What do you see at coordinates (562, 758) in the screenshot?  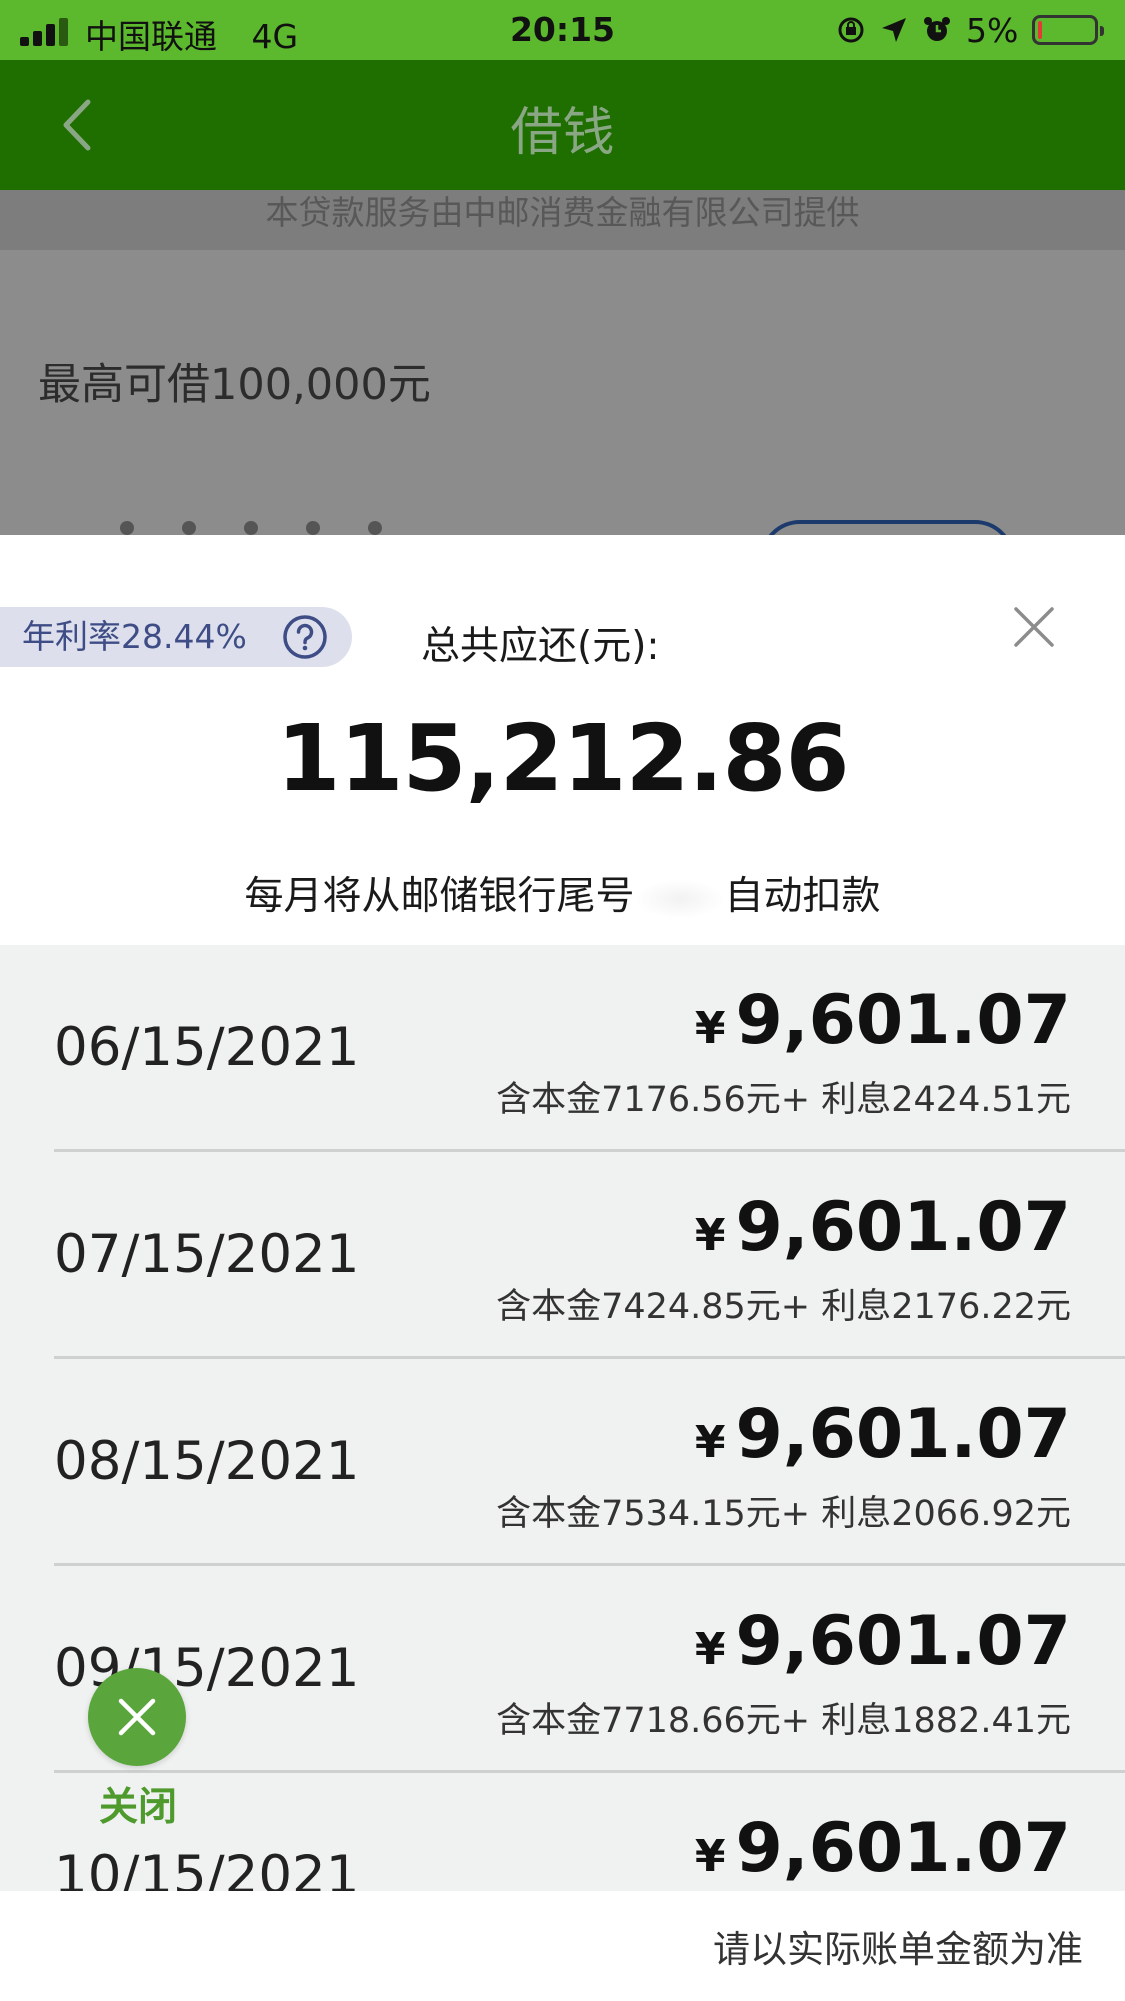 I see `total-repay-amount: 115,212.86` at bounding box center [562, 758].